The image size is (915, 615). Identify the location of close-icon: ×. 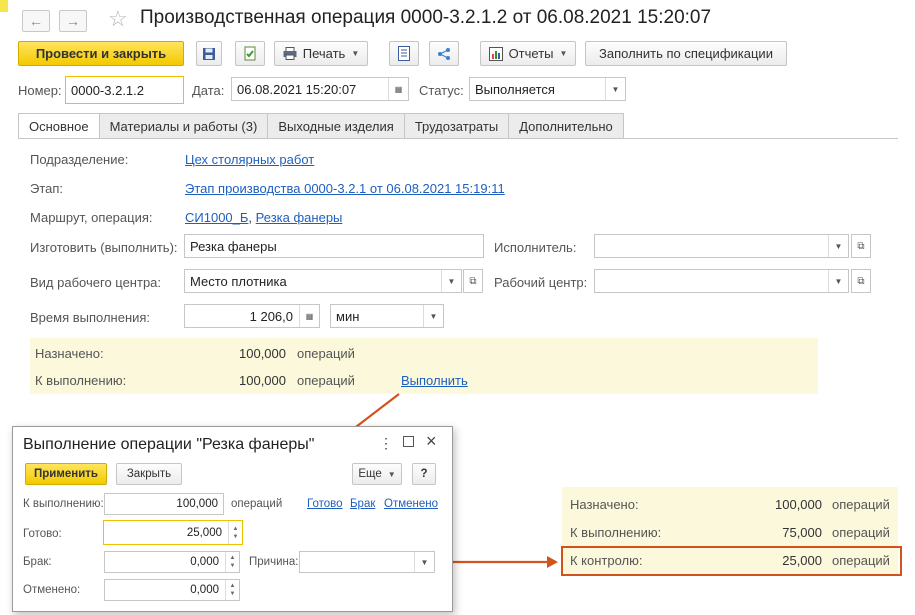
(431, 441).